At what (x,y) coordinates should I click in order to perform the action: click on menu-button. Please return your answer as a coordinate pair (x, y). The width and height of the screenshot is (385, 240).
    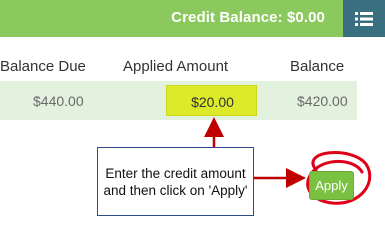
    Looking at the image, I should click on (364, 18).